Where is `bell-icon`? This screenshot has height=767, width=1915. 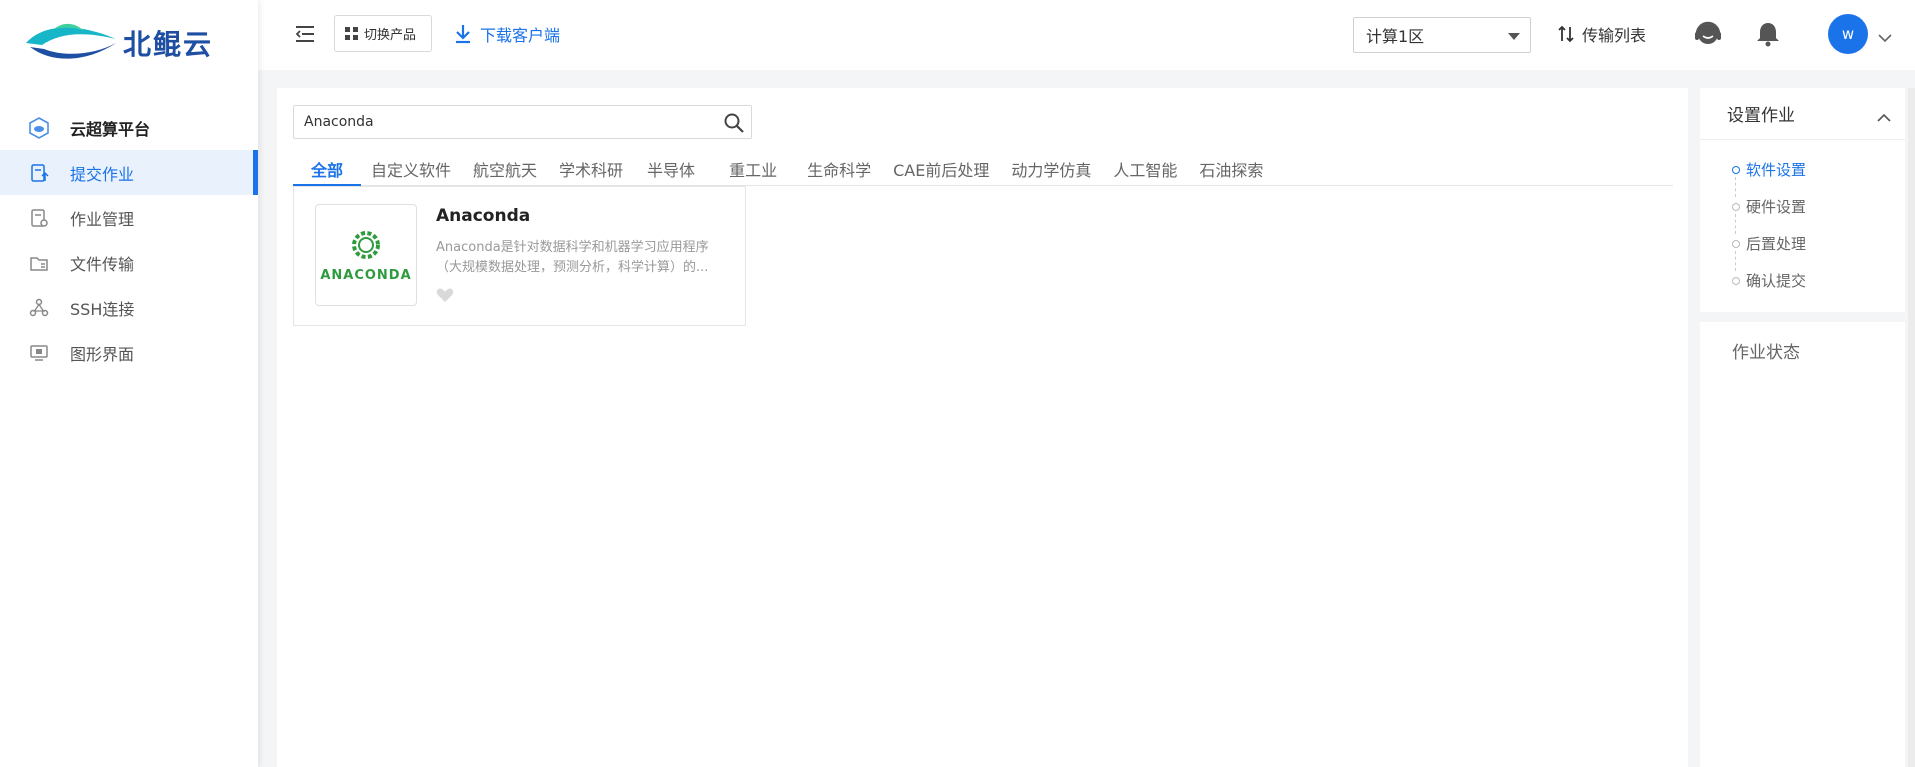
bell-icon is located at coordinates (1768, 34).